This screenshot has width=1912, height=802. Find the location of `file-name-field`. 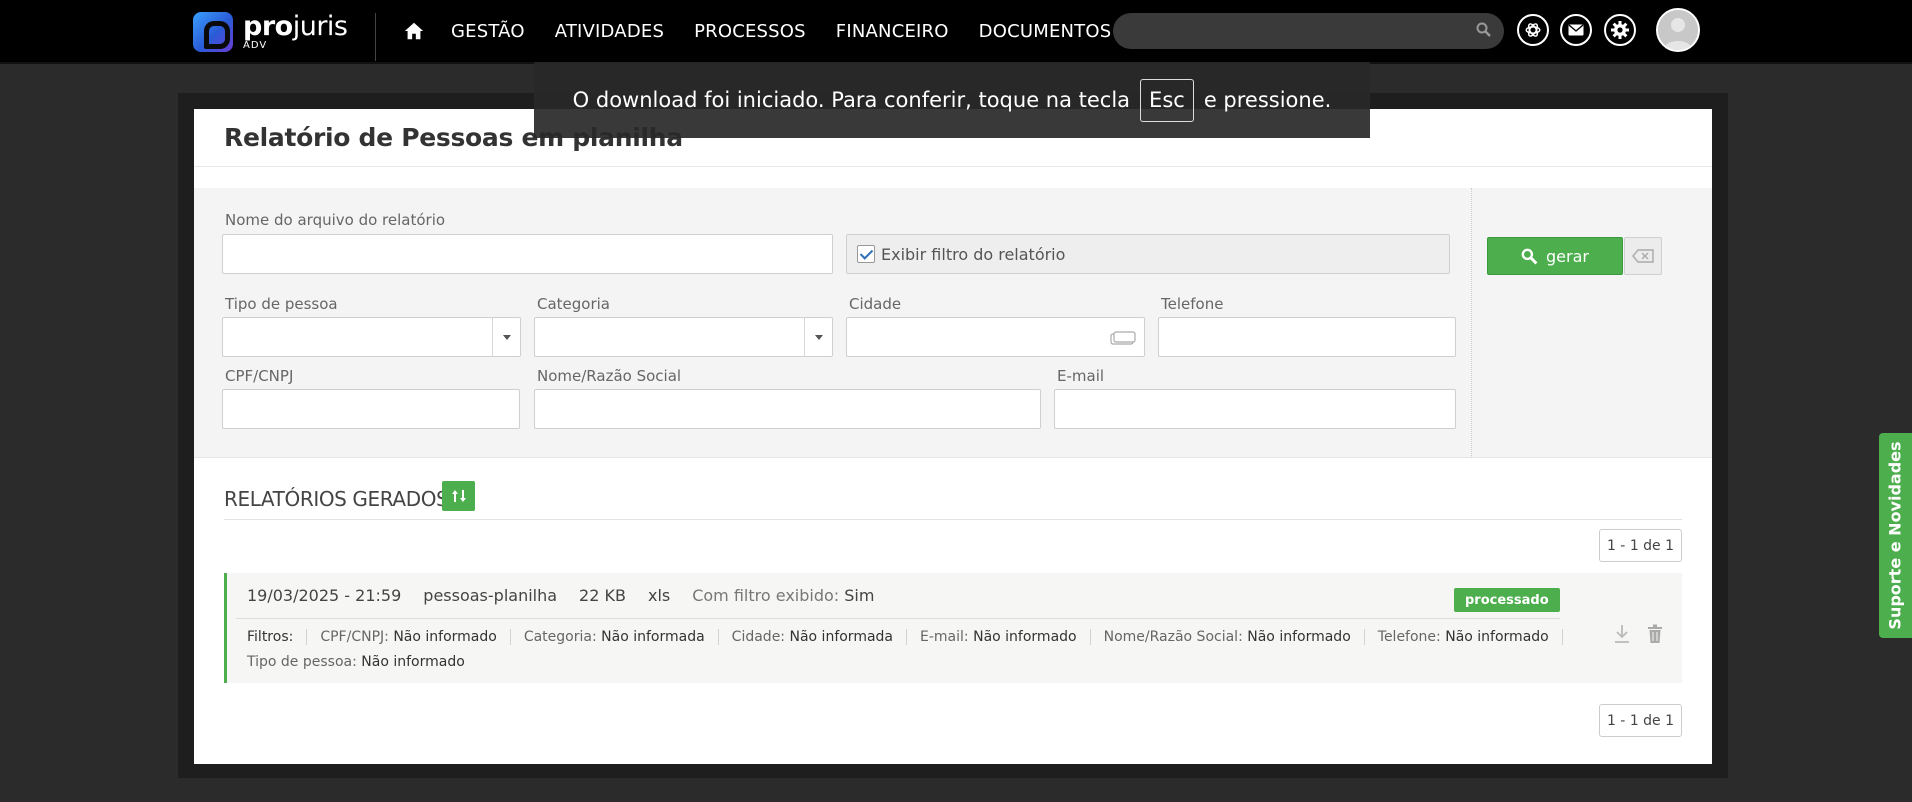

file-name-field is located at coordinates (527, 254).